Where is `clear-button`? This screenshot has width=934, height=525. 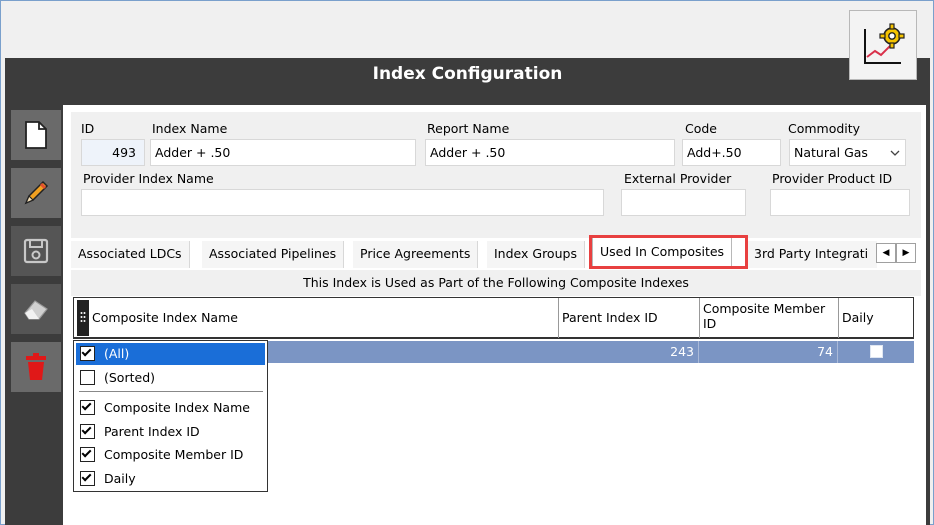
clear-button is located at coordinates (36, 309).